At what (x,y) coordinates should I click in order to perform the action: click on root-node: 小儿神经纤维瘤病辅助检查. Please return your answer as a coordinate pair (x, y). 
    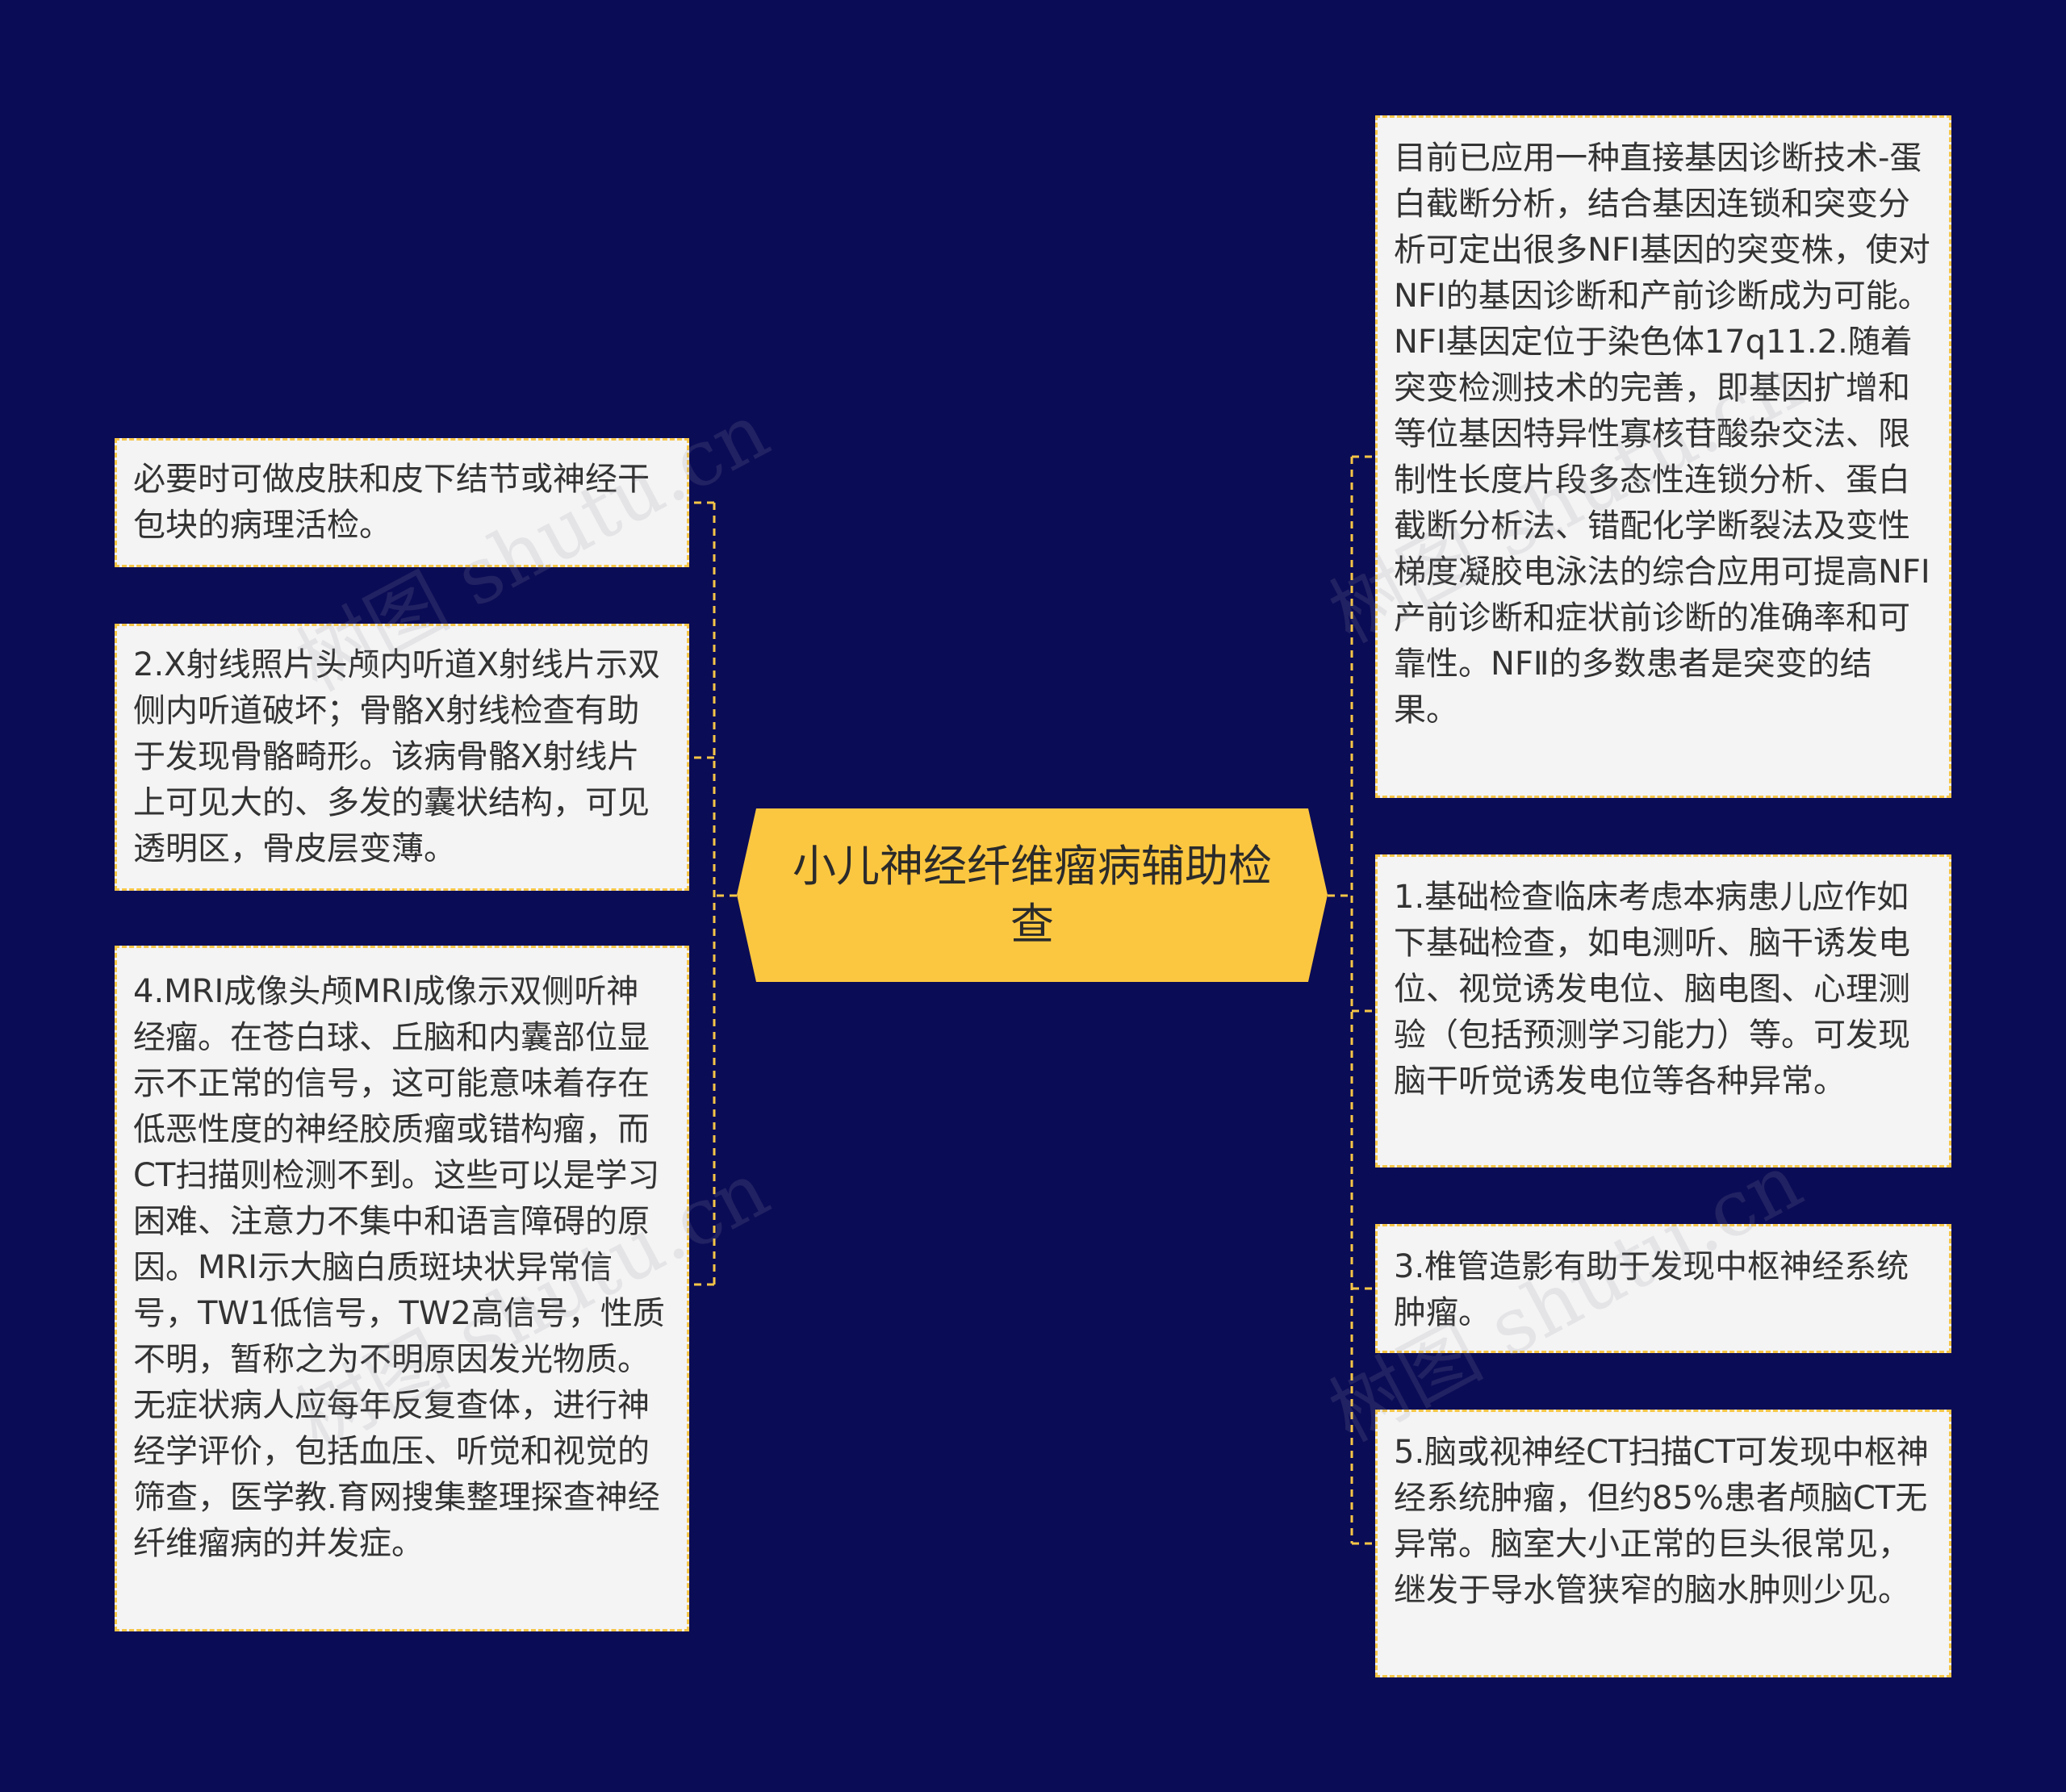
    Looking at the image, I should click on (1032, 895).